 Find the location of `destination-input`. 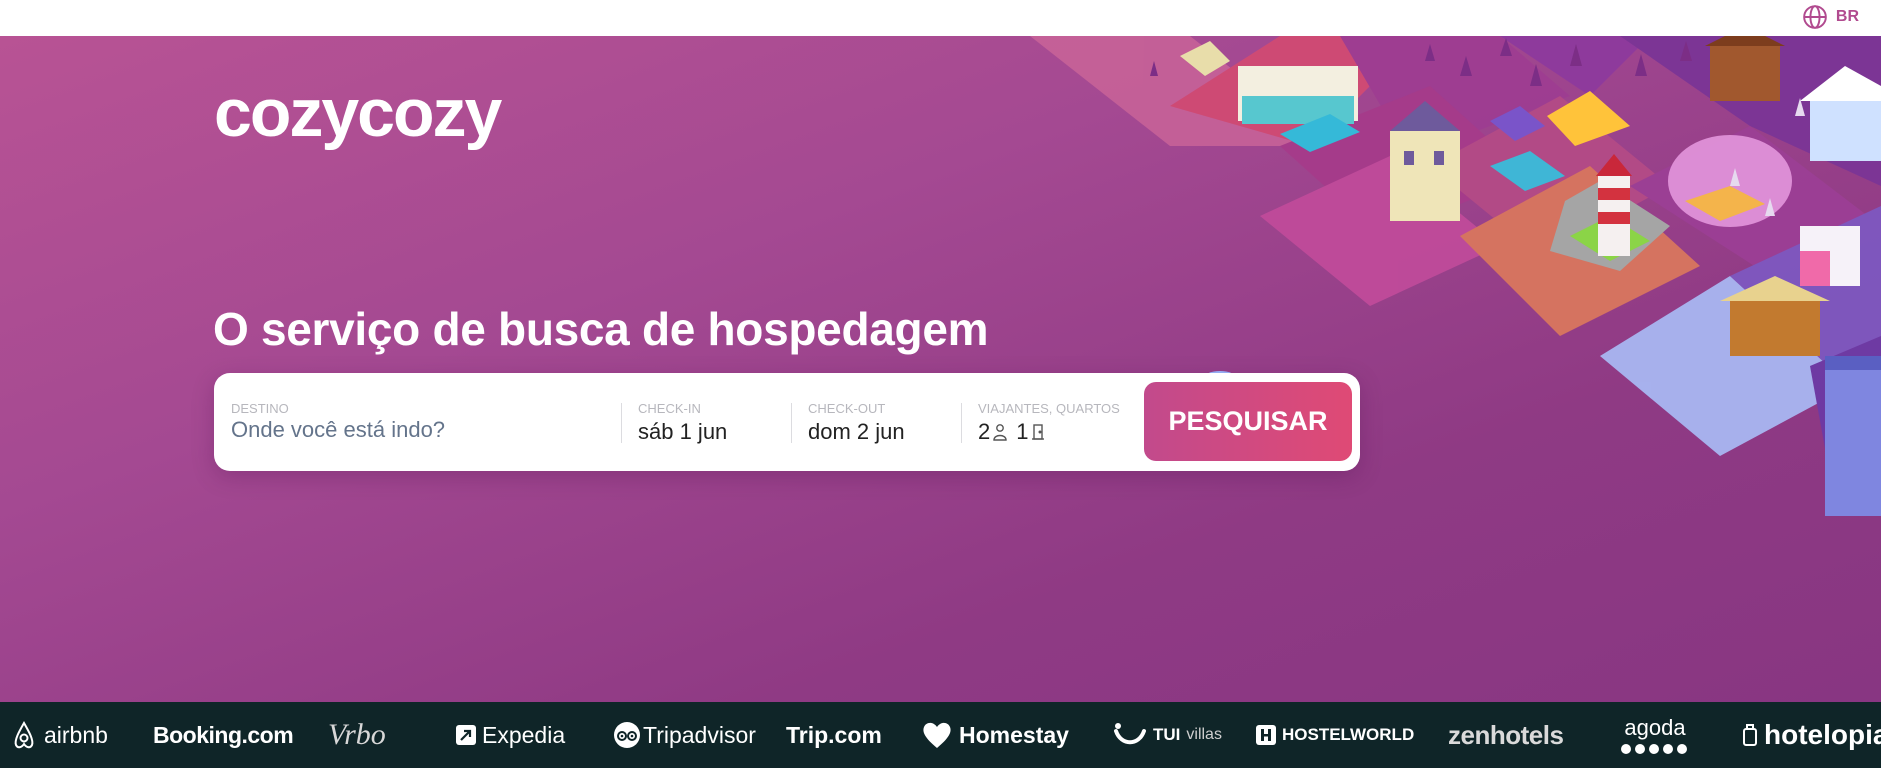

destination-input is located at coordinates (406, 430).